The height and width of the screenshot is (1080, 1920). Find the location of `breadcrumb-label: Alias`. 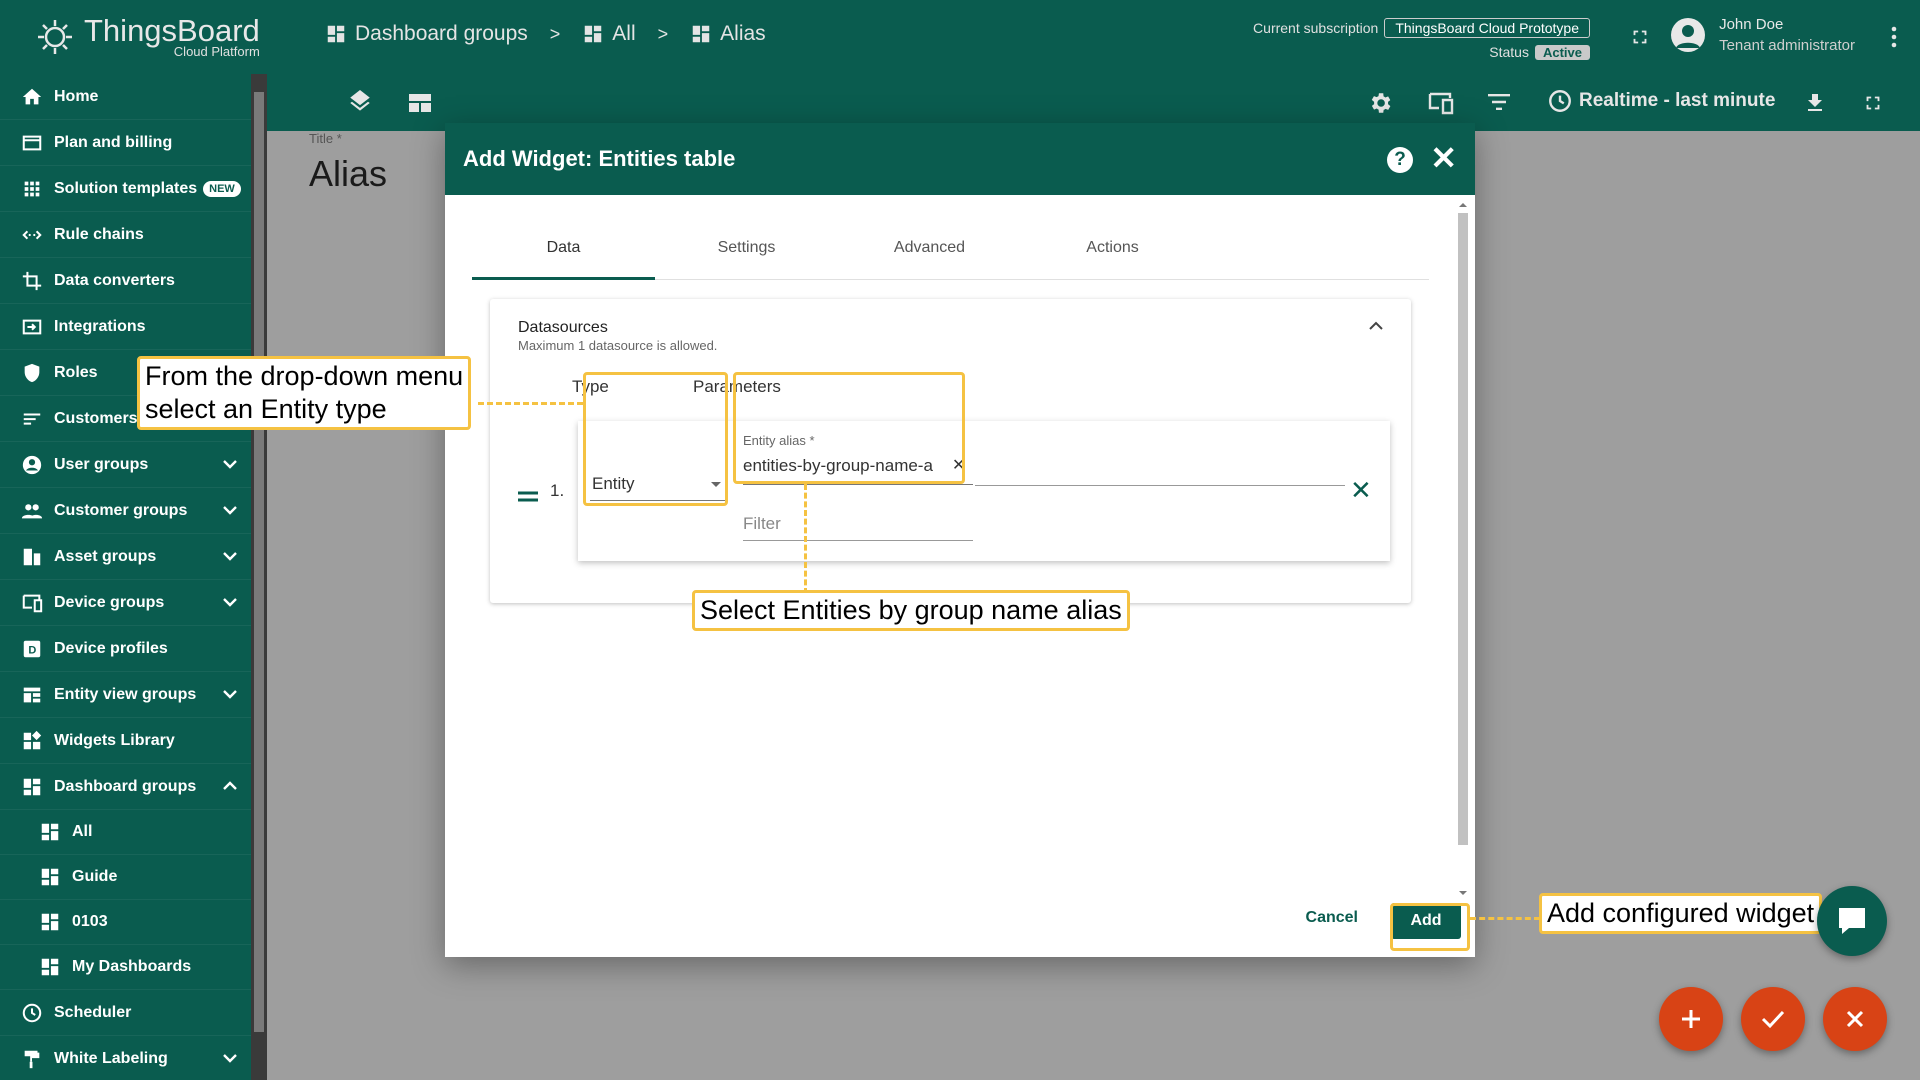

breadcrumb-label: Alias is located at coordinates (743, 33).